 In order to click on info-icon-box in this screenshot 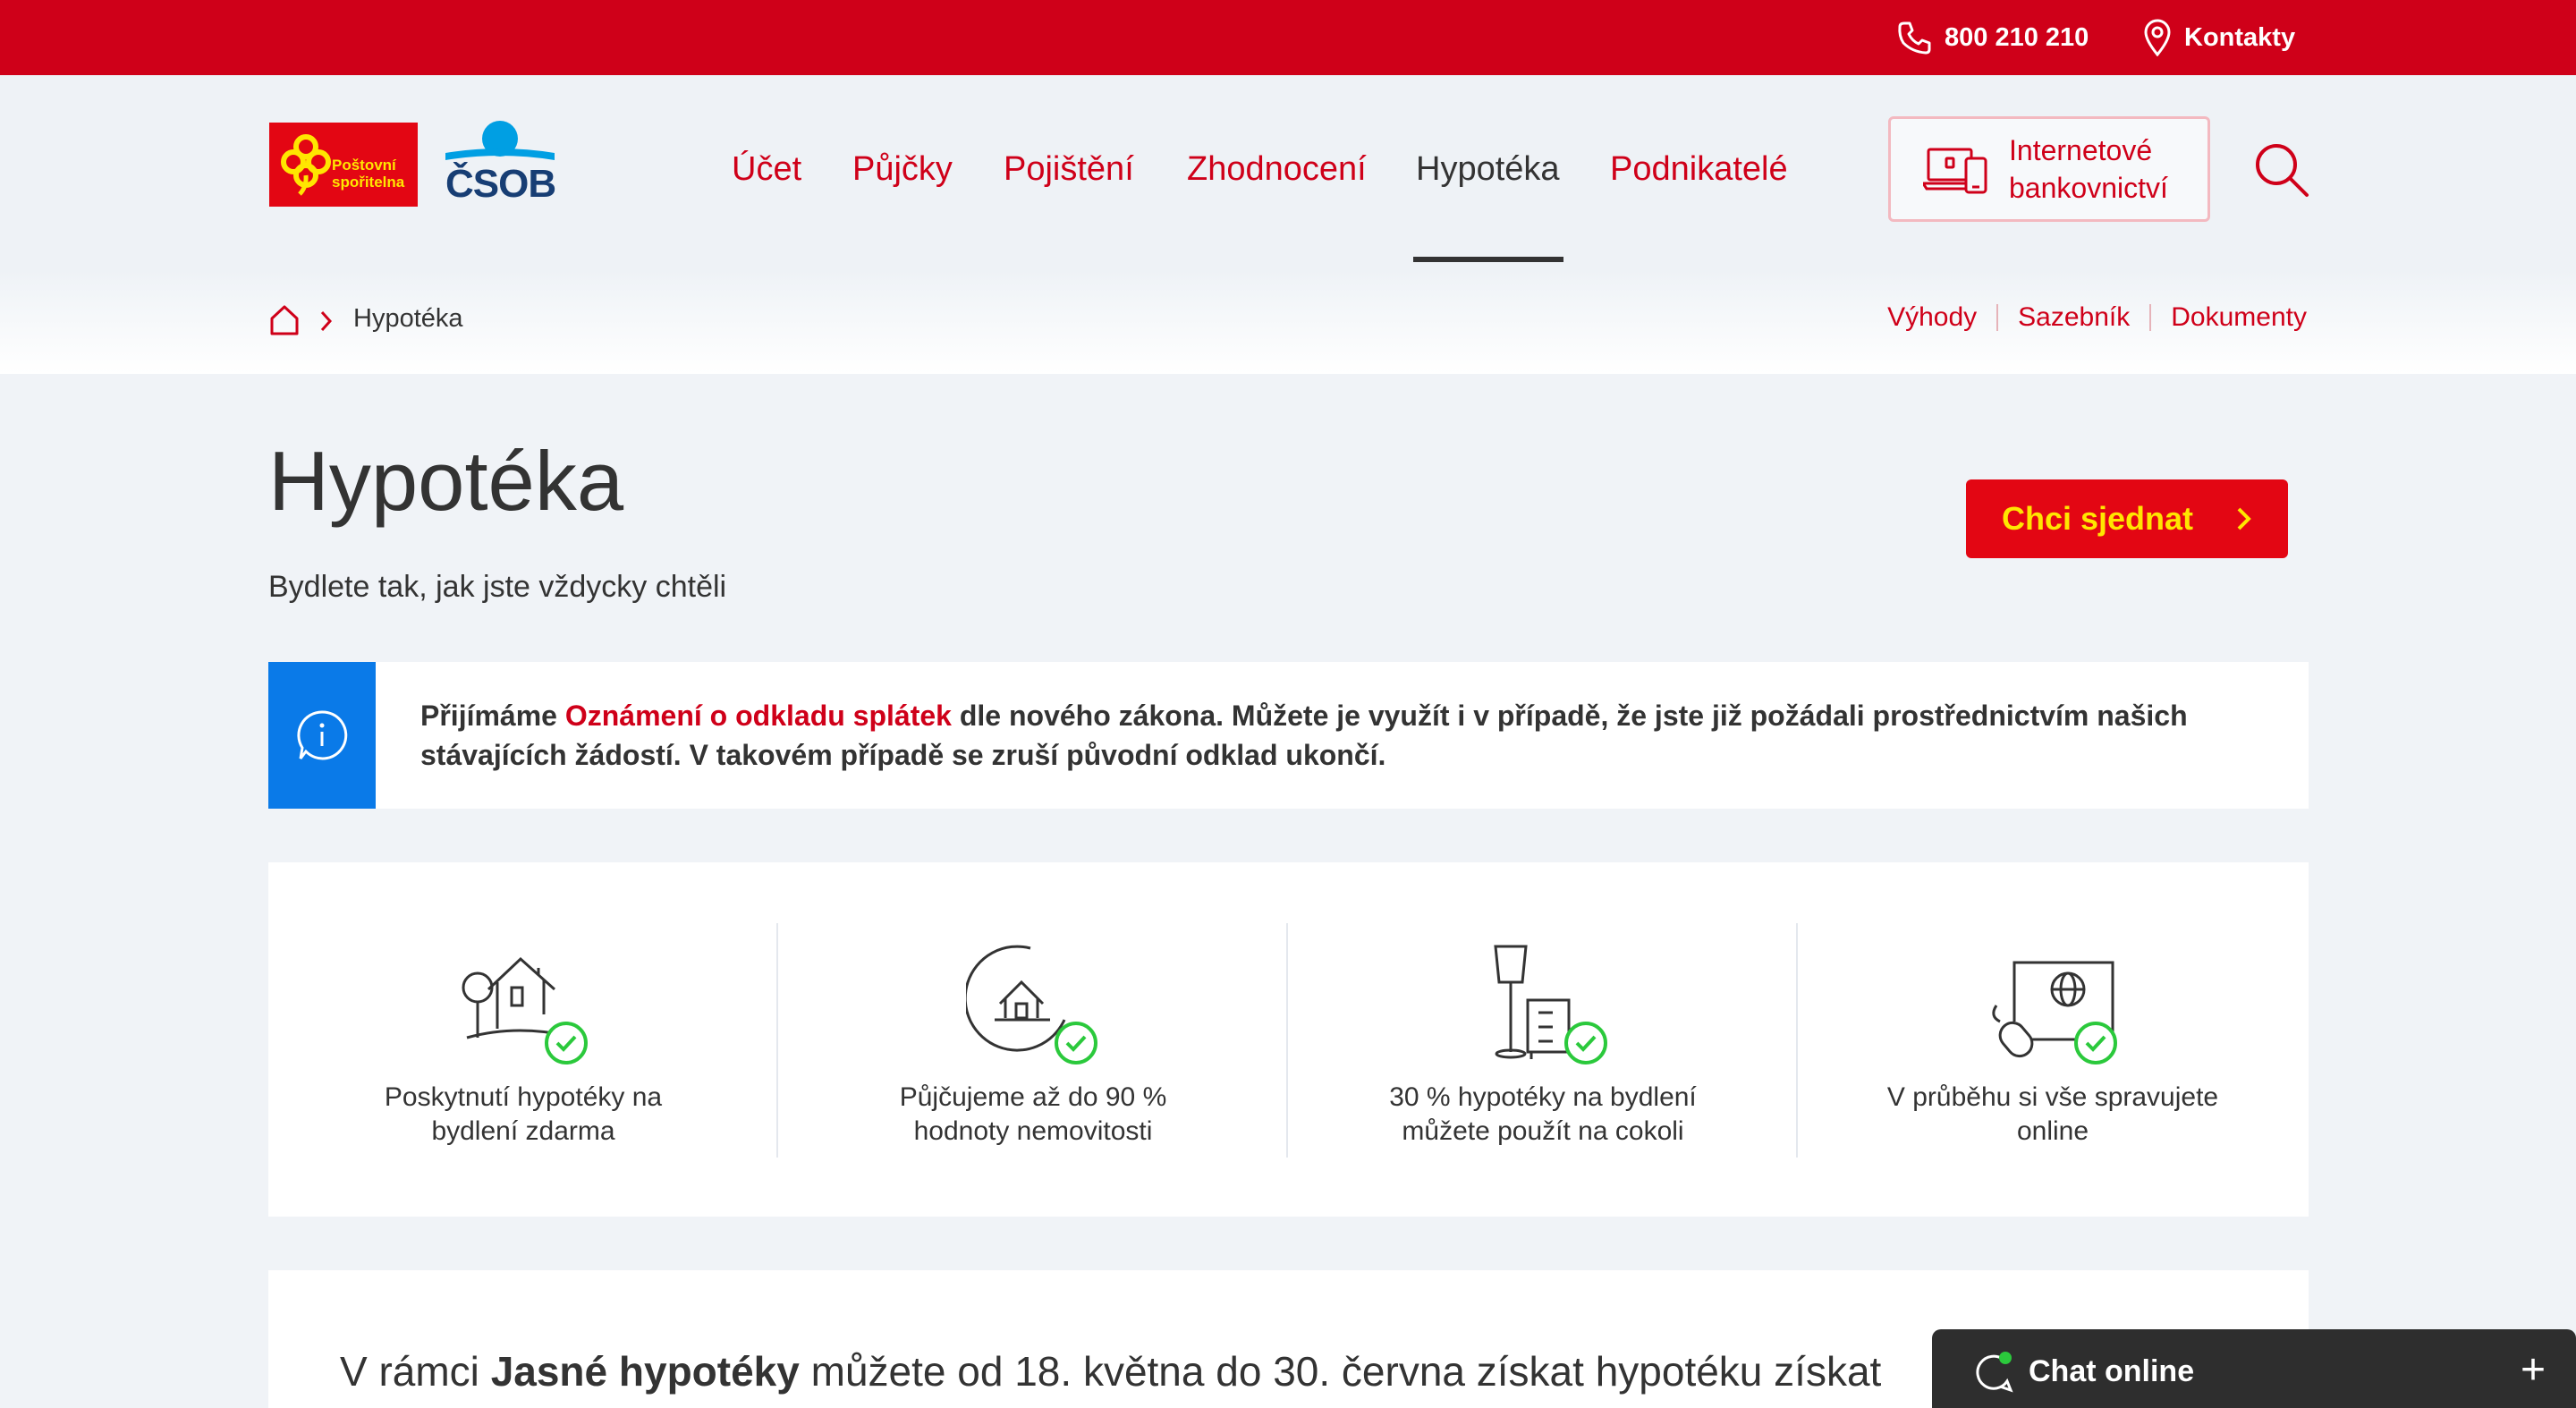, I will do `click(322, 735)`.